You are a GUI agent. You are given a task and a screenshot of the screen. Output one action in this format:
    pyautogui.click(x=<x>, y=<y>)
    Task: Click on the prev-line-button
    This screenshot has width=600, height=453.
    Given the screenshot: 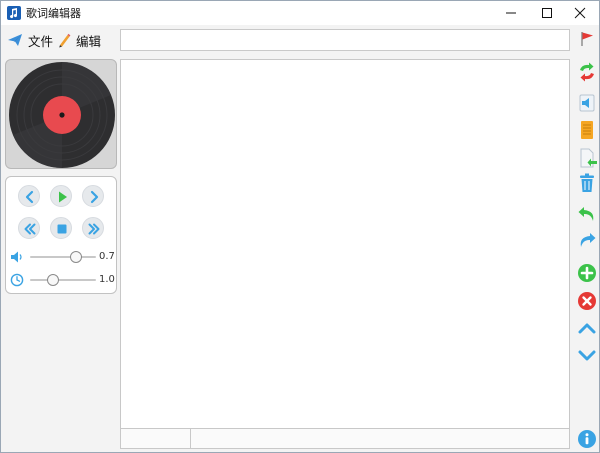 What is the action you would take?
    pyautogui.click(x=29, y=196)
    